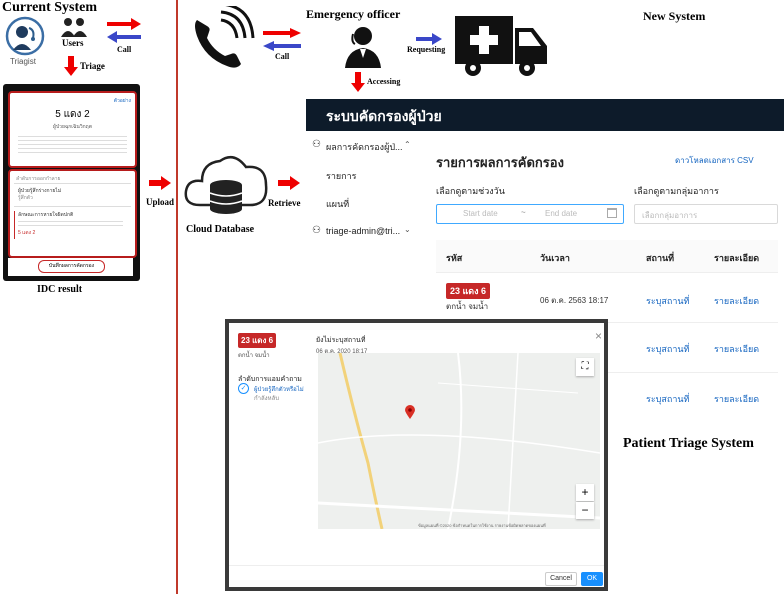 The width and height of the screenshot is (784, 594). I want to click on symptom-group-select: เลือกกลุ่มอาการ, so click(706, 214).